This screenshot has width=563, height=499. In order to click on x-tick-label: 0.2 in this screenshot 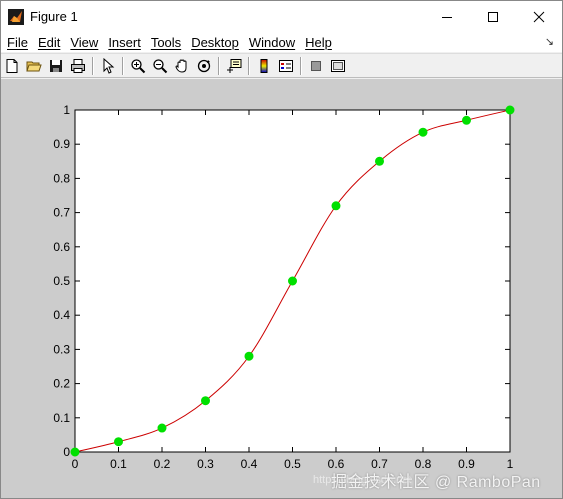, I will do `click(162, 464)`.